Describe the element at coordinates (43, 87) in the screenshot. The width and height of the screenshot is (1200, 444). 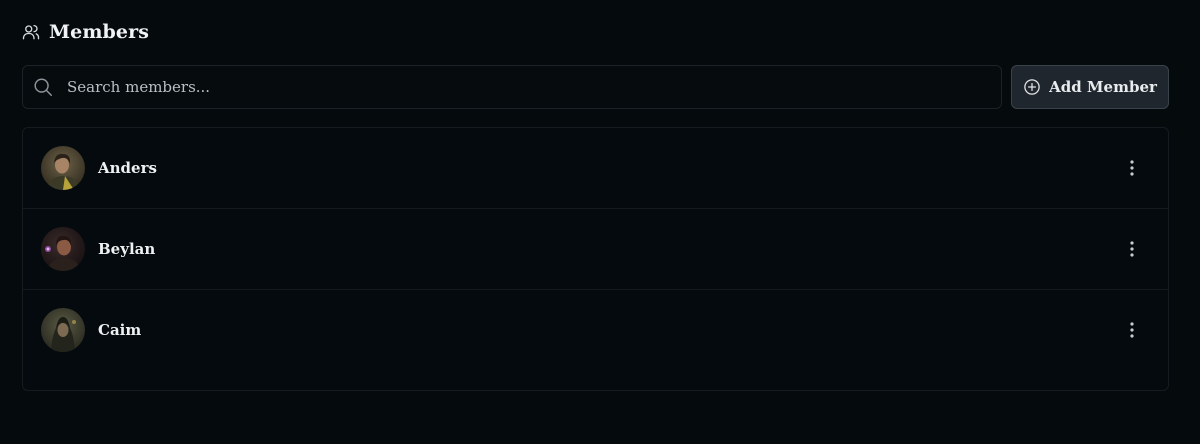
I see `search-icon` at that location.